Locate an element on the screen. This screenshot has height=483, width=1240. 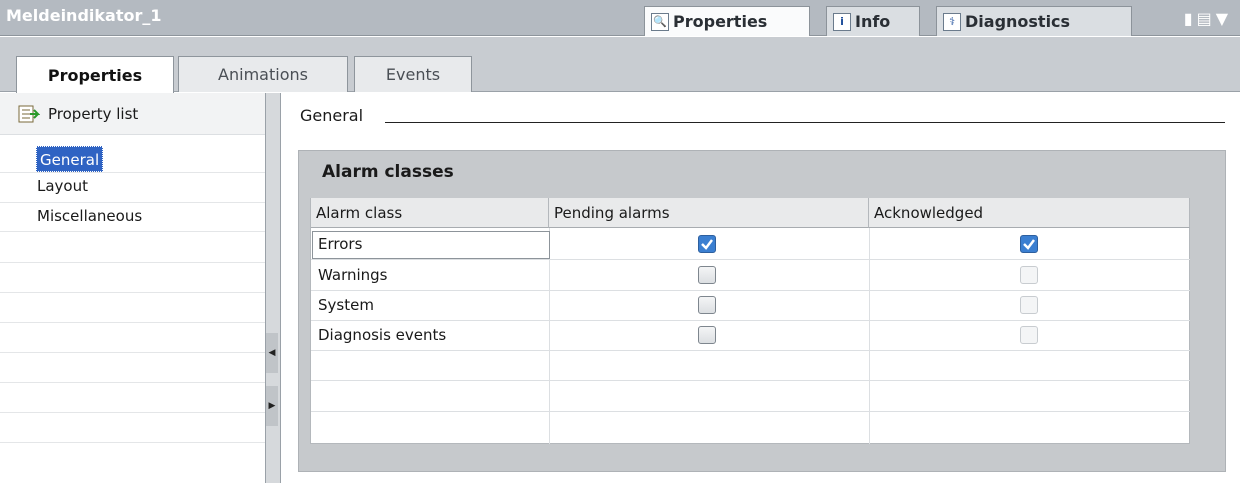
tab-diagnostics: ⚕ Diagnostics is located at coordinates (1034, 21).